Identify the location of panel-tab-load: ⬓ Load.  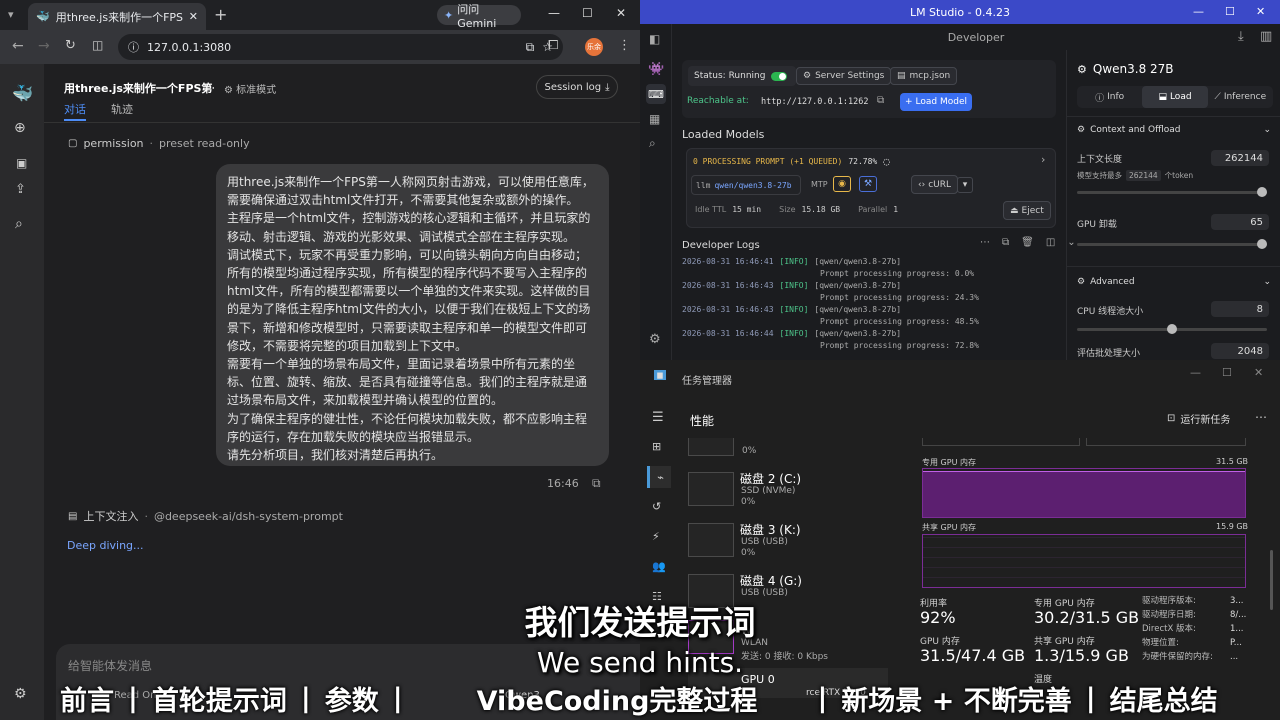
(1175, 97).